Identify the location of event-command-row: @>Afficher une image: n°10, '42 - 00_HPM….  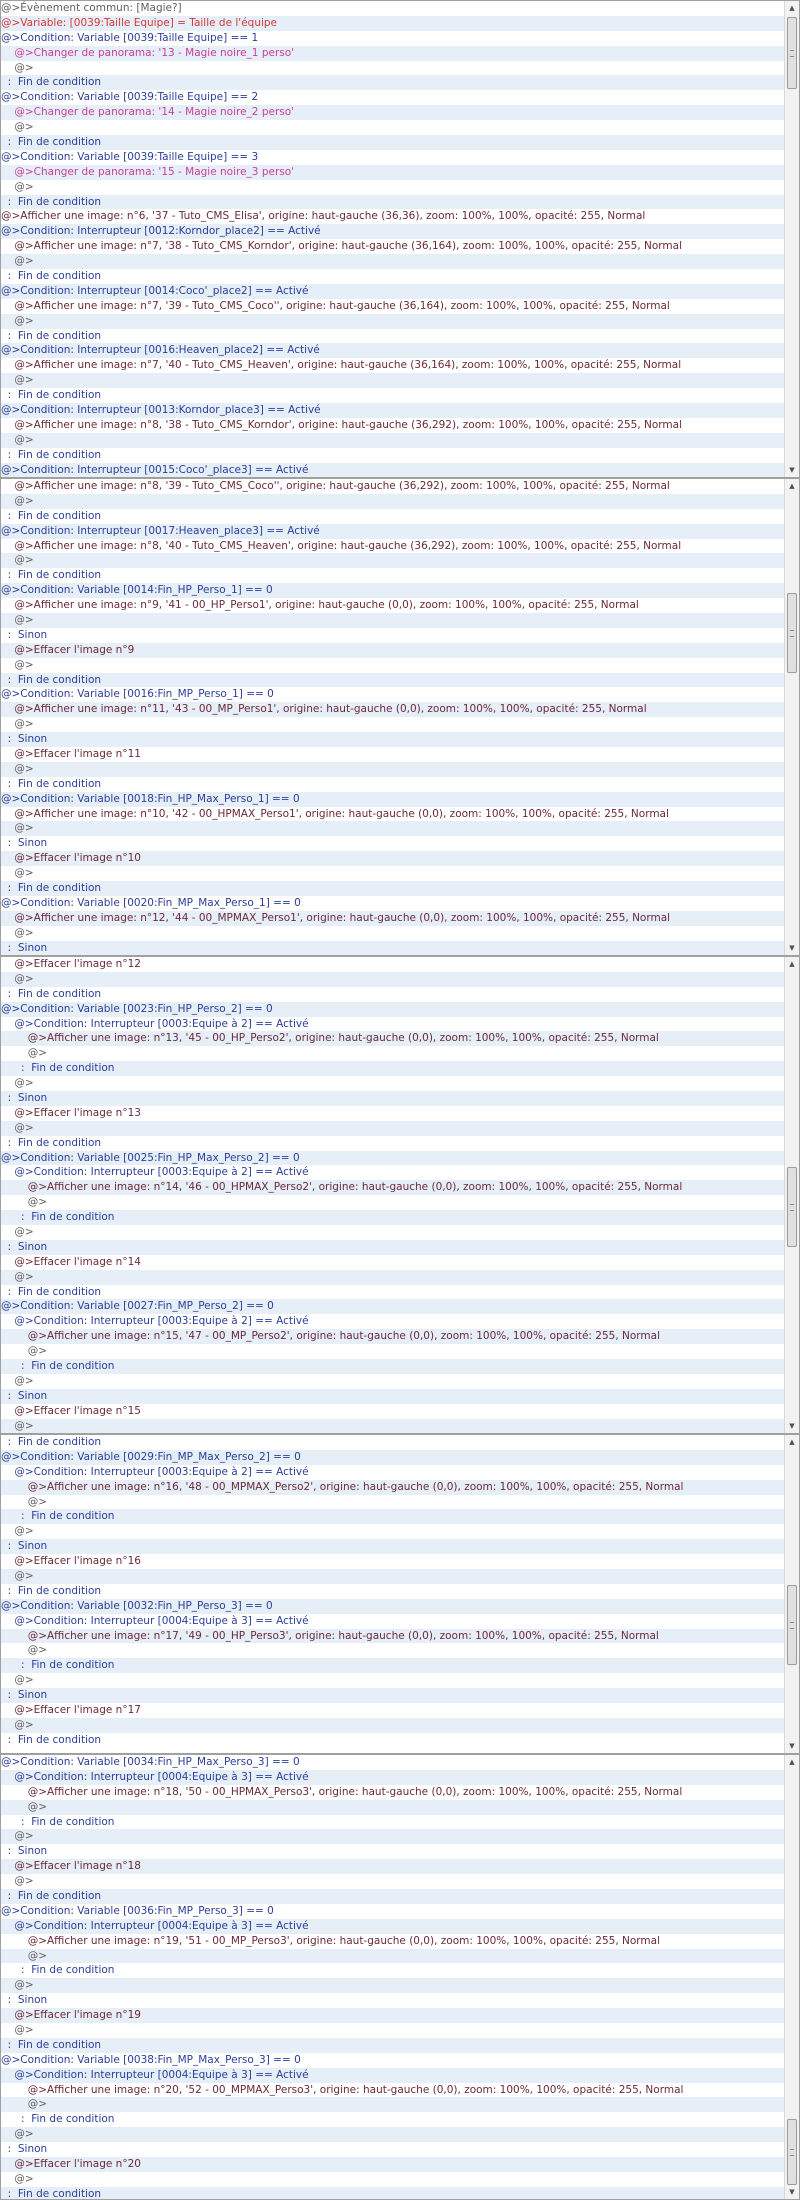
(392, 814).